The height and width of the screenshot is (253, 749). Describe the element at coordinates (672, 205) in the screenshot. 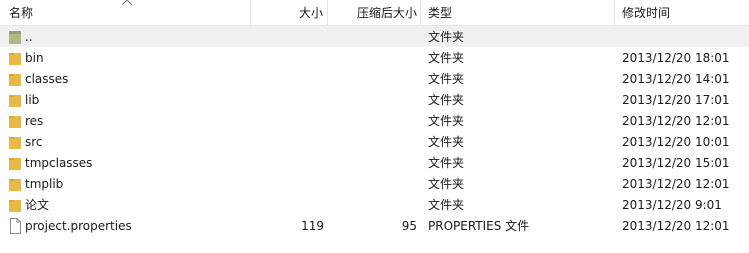

I see `item-modified: 2013/12/20 9:01` at that location.